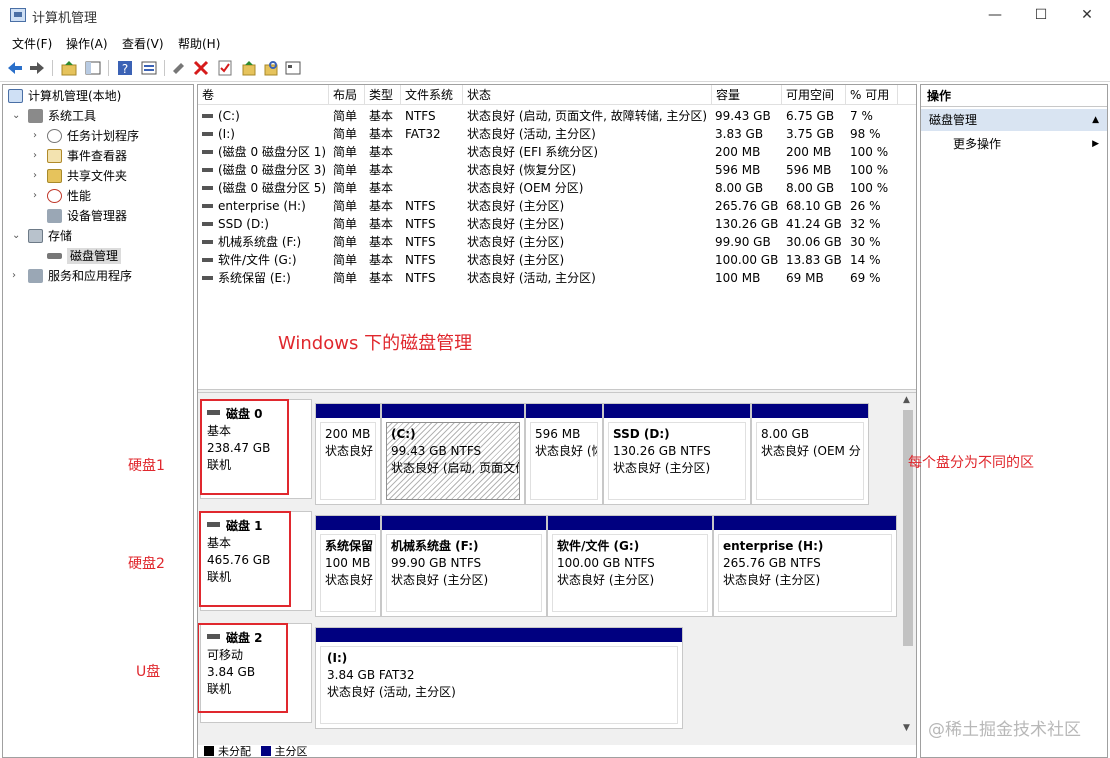 The width and height of the screenshot is (1110, 758). I want to click on table-cell: enterprise (H:), so click(254, 206).